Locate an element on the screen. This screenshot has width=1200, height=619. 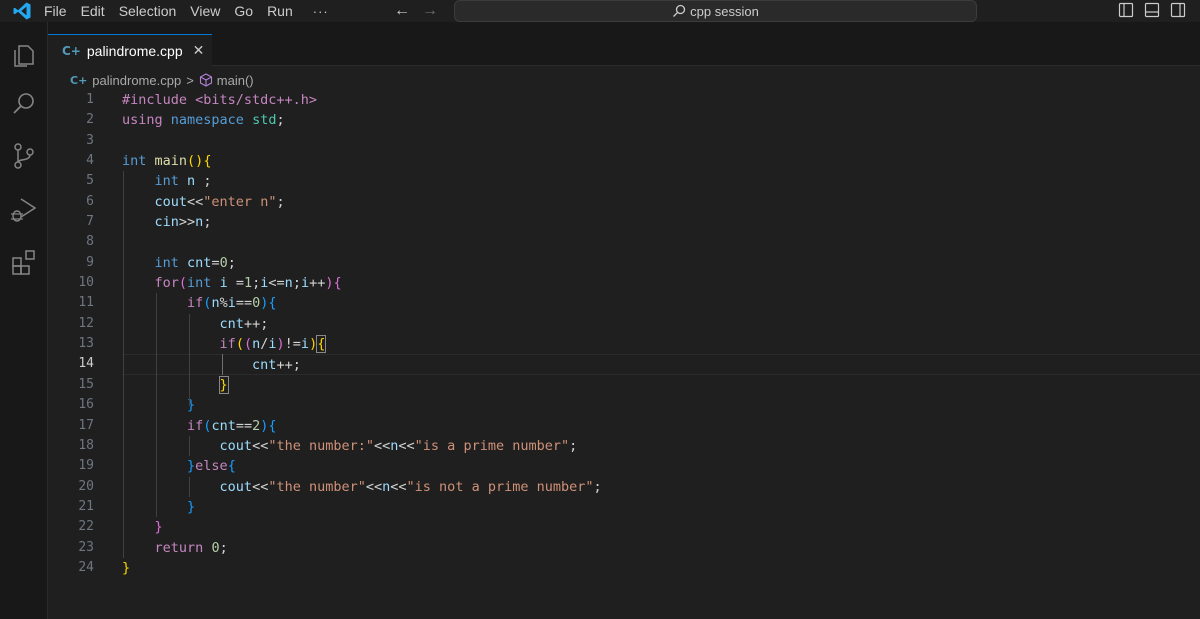
menu-more-icon: ··· is located at coordinates (321, 11).